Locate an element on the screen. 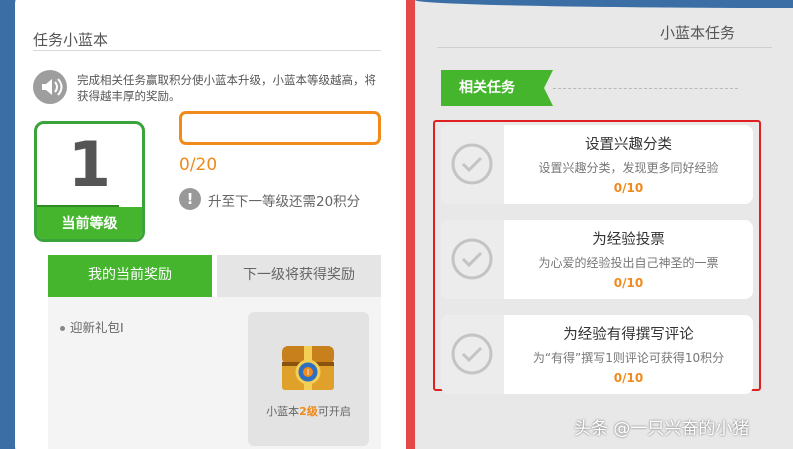 Image resolution: width=793 pixels, height=449 pixels. task-card: 为经验投票 为心爱的经验投出自己神圣的一票 0/10 is located at coordinates (597, 259).